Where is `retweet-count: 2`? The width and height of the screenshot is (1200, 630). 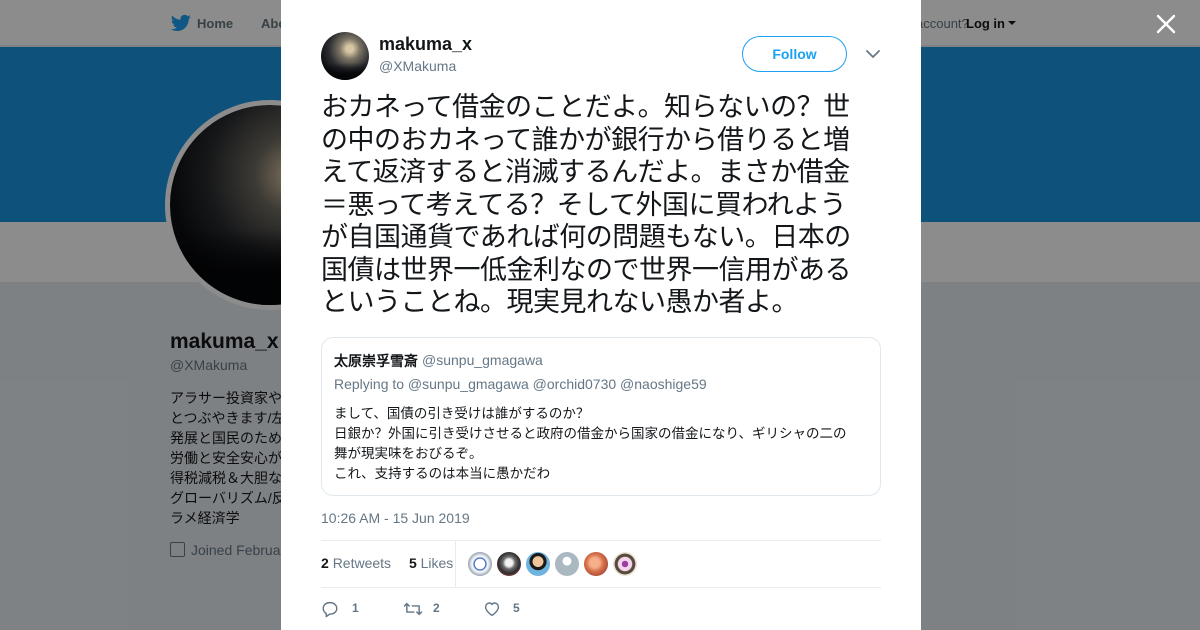
retweet-count: 2 is located at coordinates (436, 608).